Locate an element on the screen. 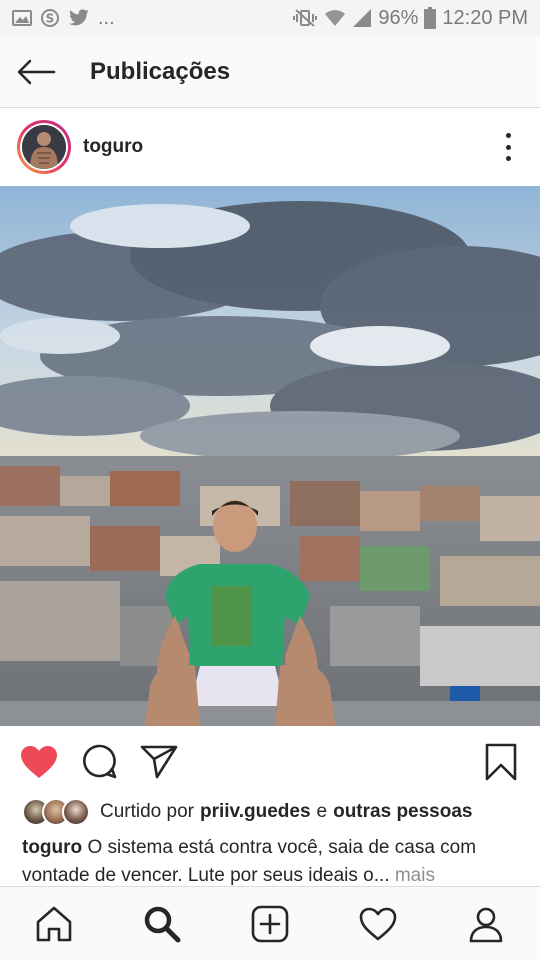 This screenshot has height=960, width=540. page-title: Publicações is located at coordinates (160, 71).